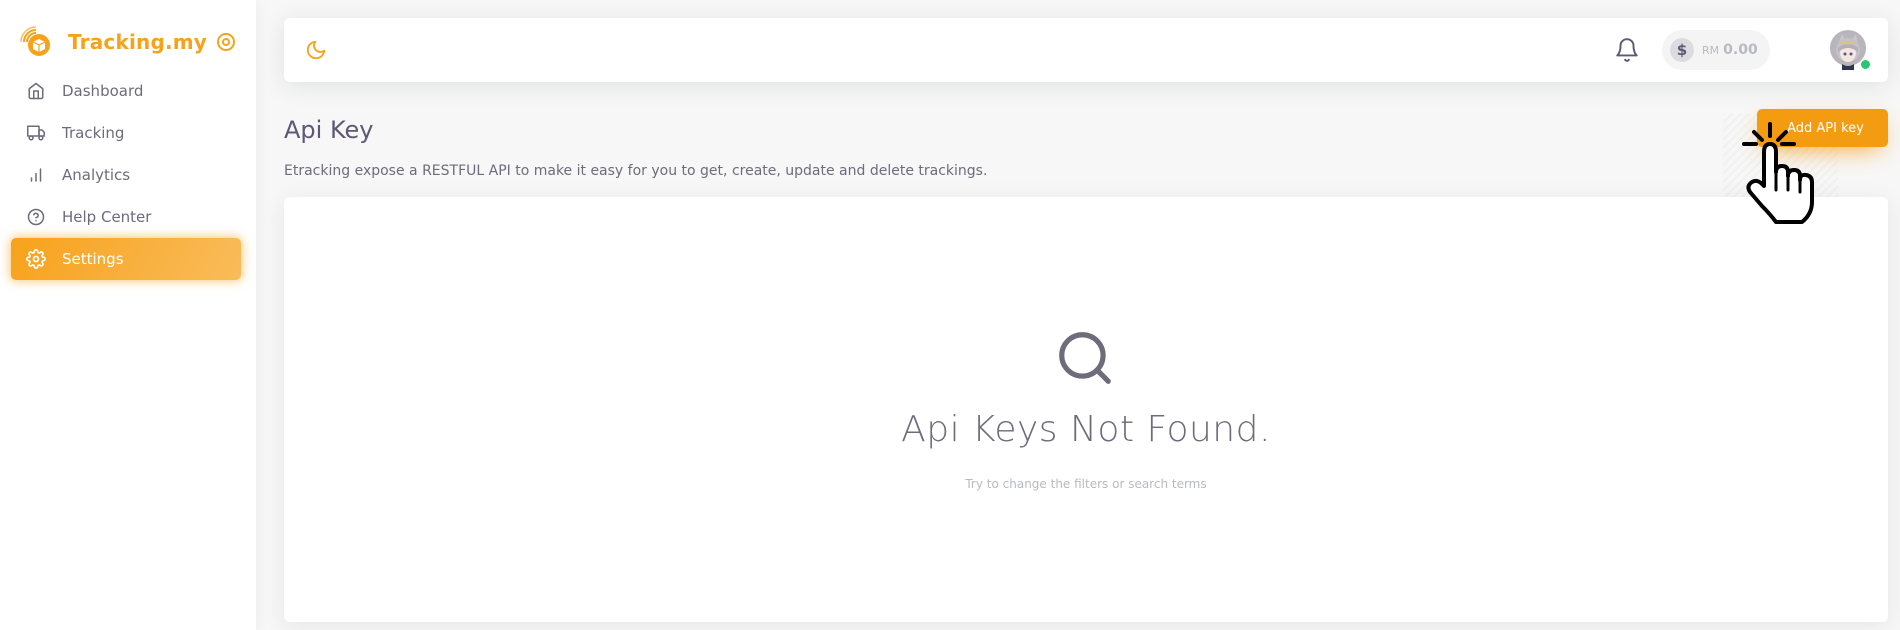  I want to click on bell-icon, so click(1627, 50).